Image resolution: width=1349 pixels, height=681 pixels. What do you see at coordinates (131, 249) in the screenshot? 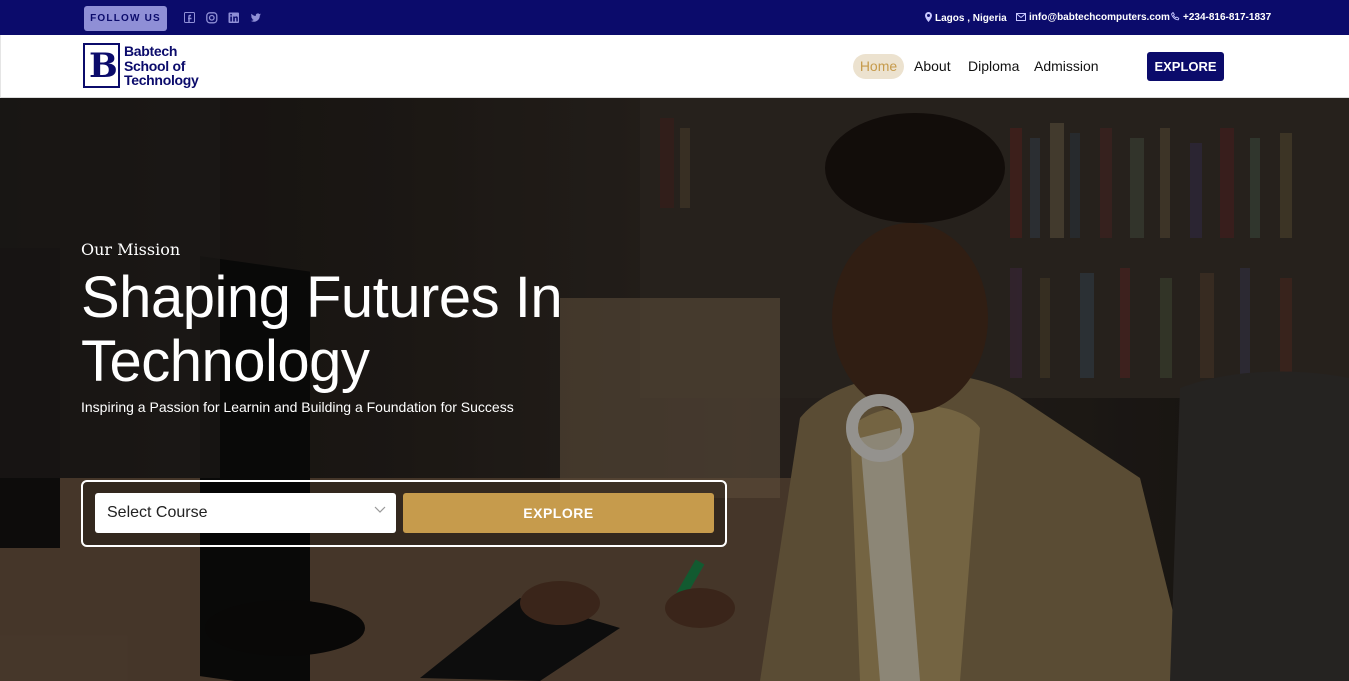
I see `mission-label: Our Mission` at bounding box center [131, 249].